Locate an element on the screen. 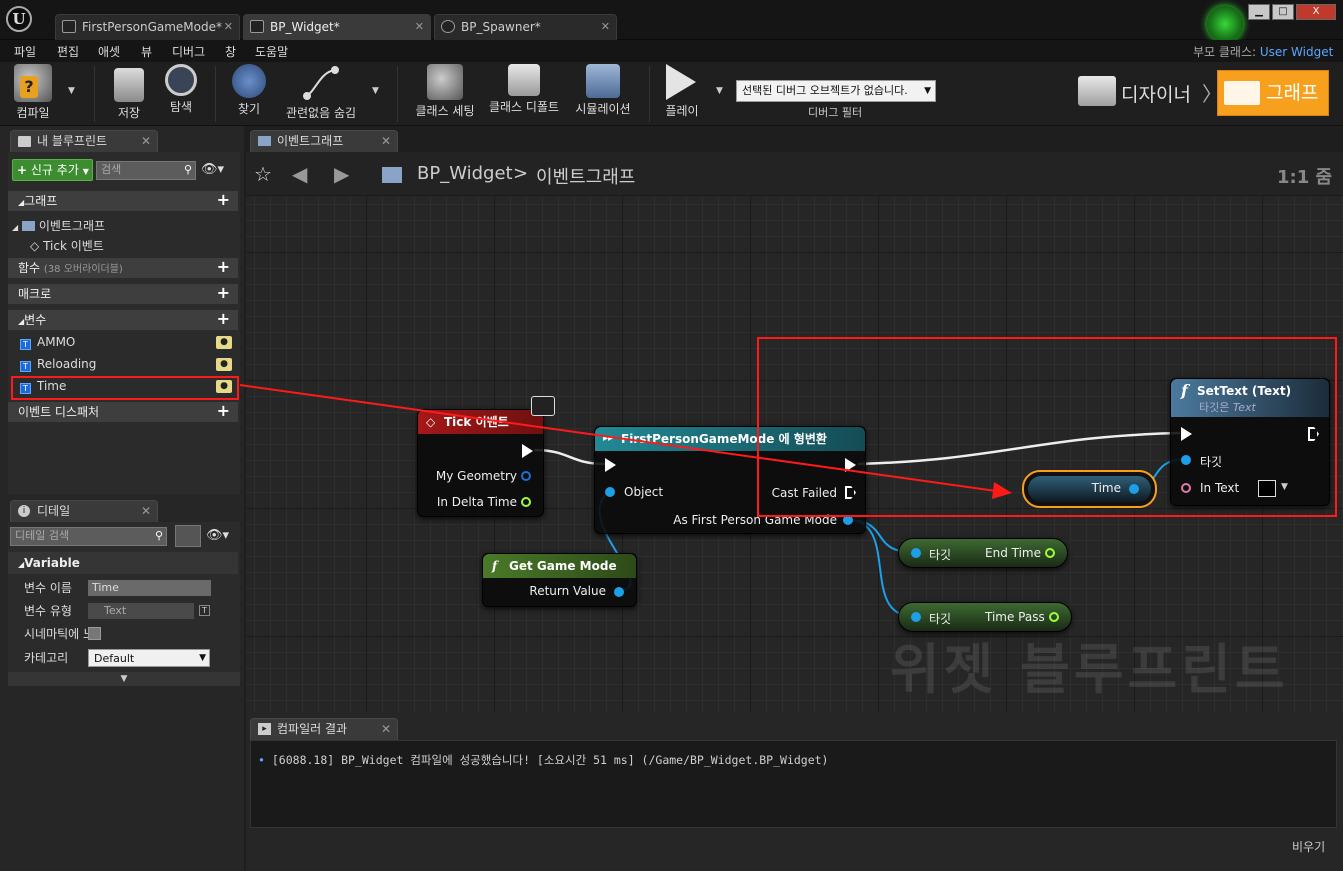 This screenshot has height=871, width=1343. compiler-results-tab: ▸ 컴파일러 결과 ✕ is located at coordinates (324, 729).